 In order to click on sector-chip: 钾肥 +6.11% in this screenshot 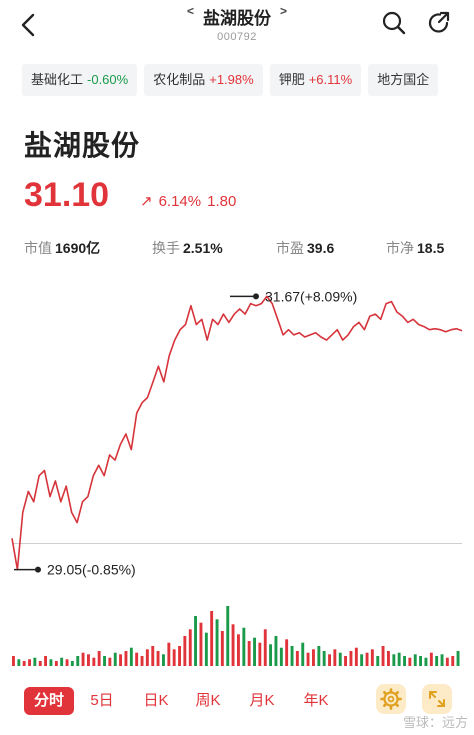, I will do `click(315, 80)`.